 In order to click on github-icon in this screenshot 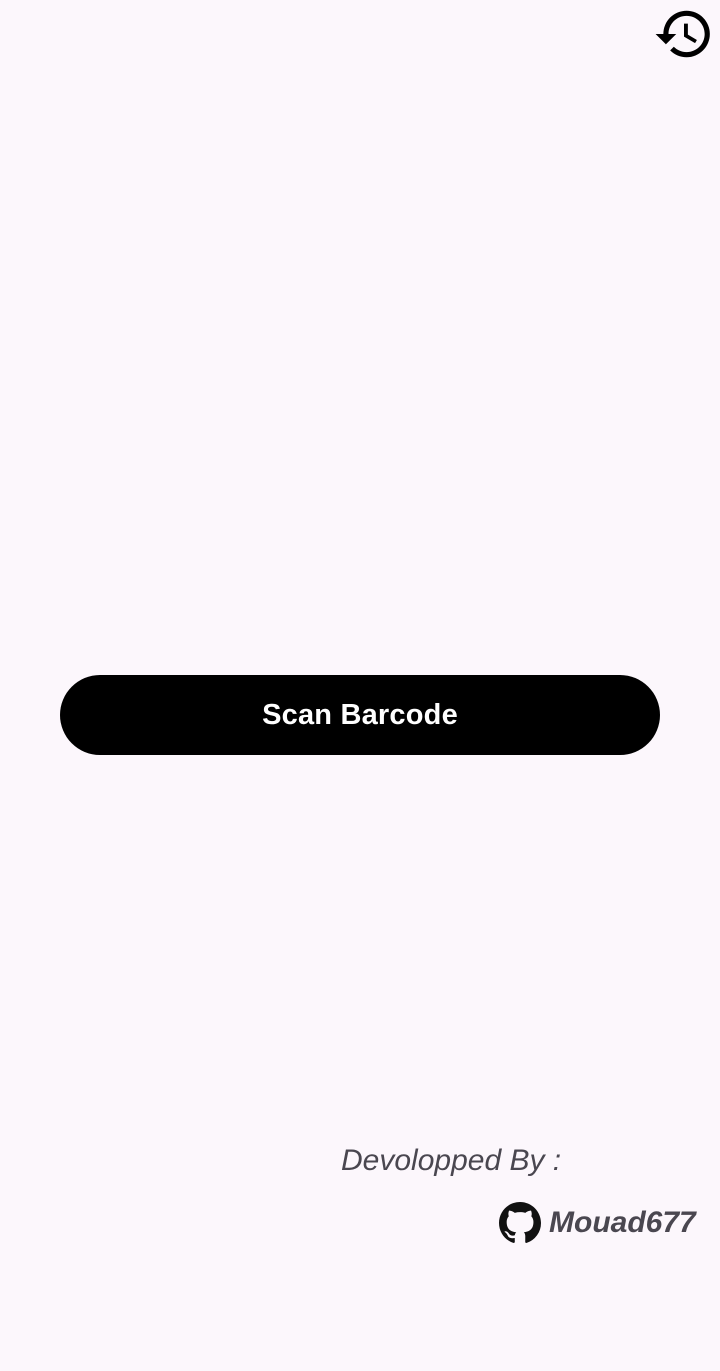, I will do `click(520, 1222)`.